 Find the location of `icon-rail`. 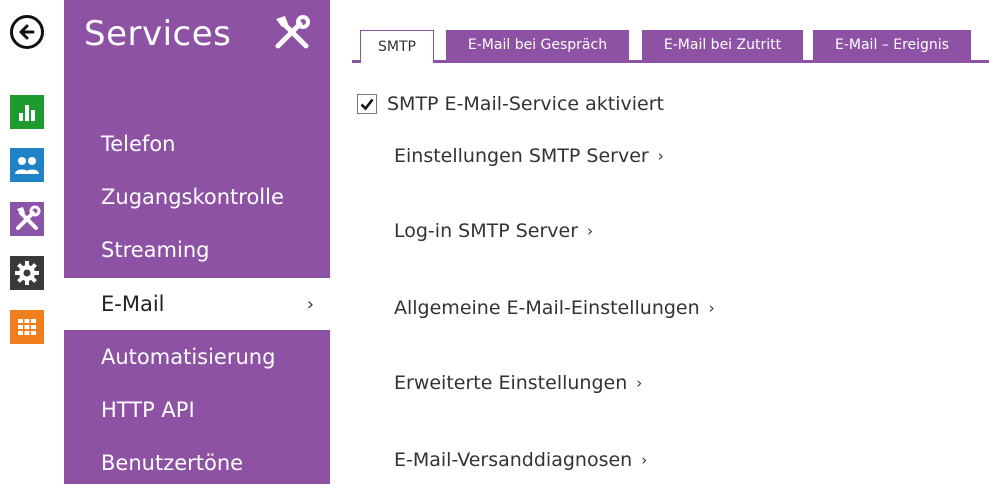

icon-rail is located at coordinates (30, 242).